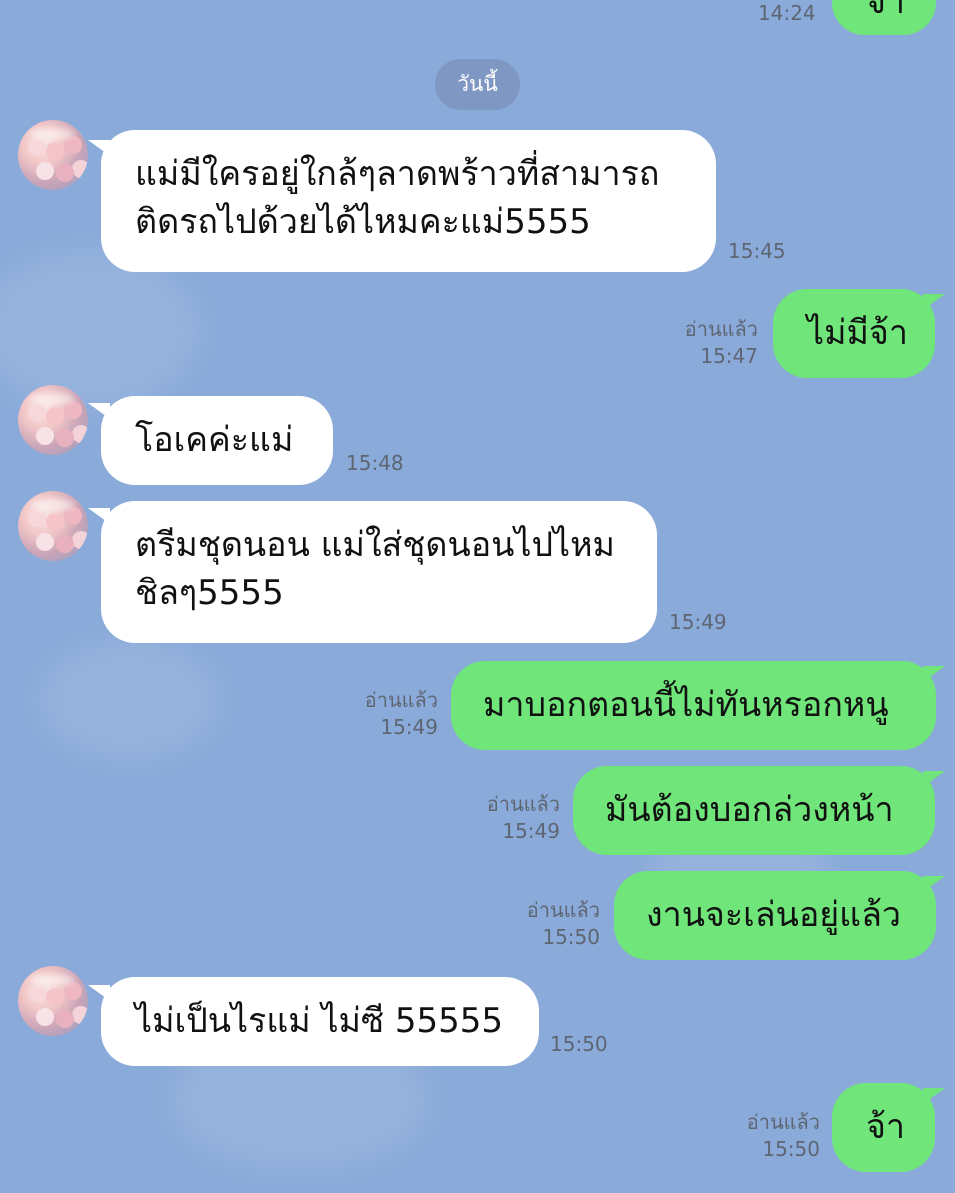 This screenshot has width=955, height=1193. Describe the element at coordinates (363, 222) in the screenshot. I see `message-line: ติดรถไปด้วยได้ไหมคะแม่5555` at that location.